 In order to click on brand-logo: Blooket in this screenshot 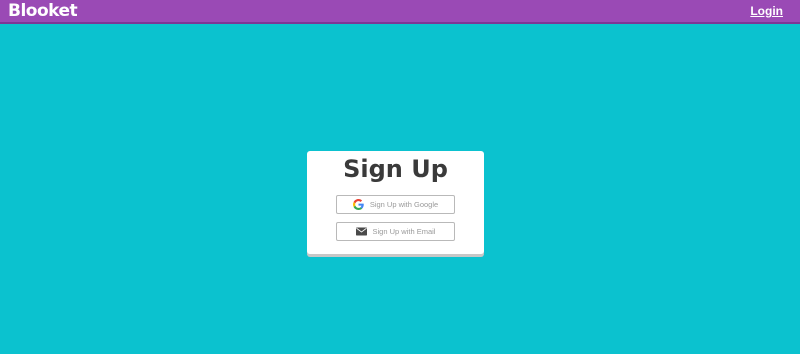, I will do `click(43, 11)`.